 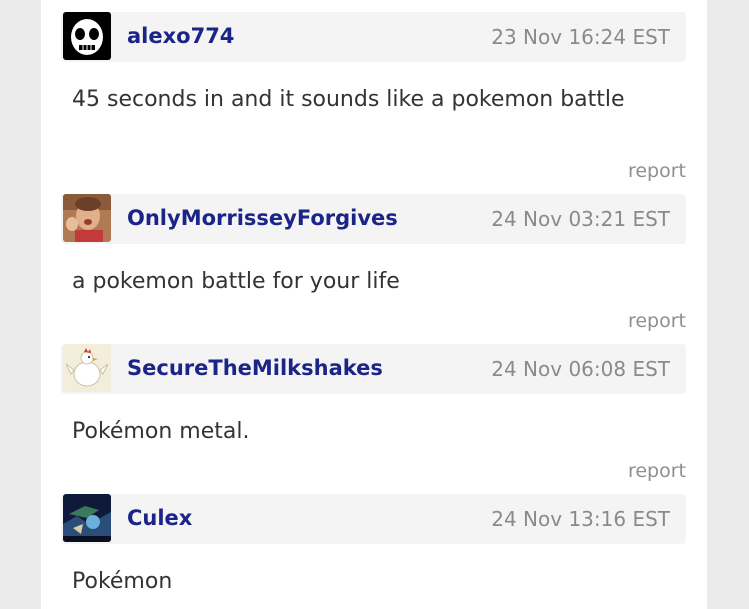 What do you see at coordinates (161, 431) in the screenshot?
I see `comment-body: Pokémon metal.` at bounding box center [161, 431].